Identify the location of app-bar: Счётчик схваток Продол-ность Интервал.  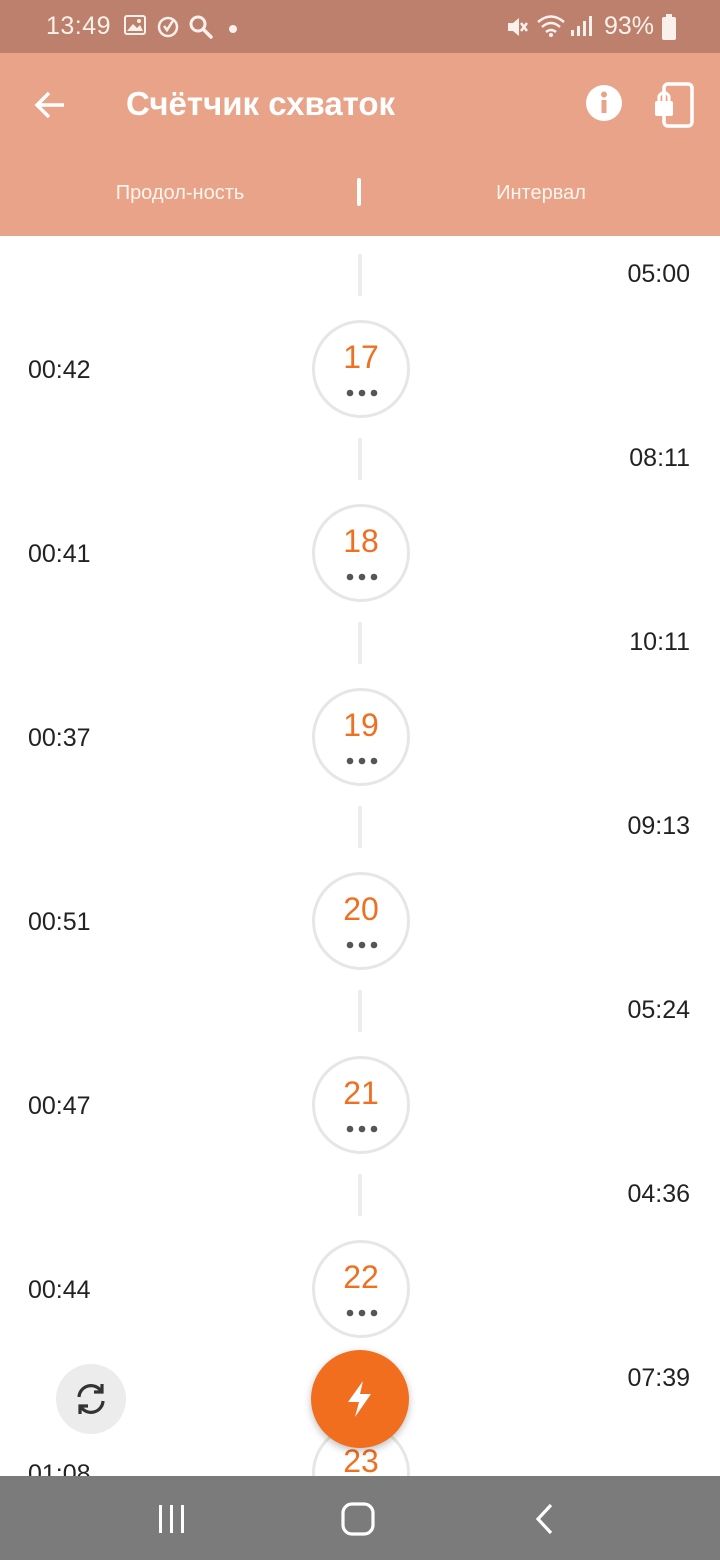
(360, 144).